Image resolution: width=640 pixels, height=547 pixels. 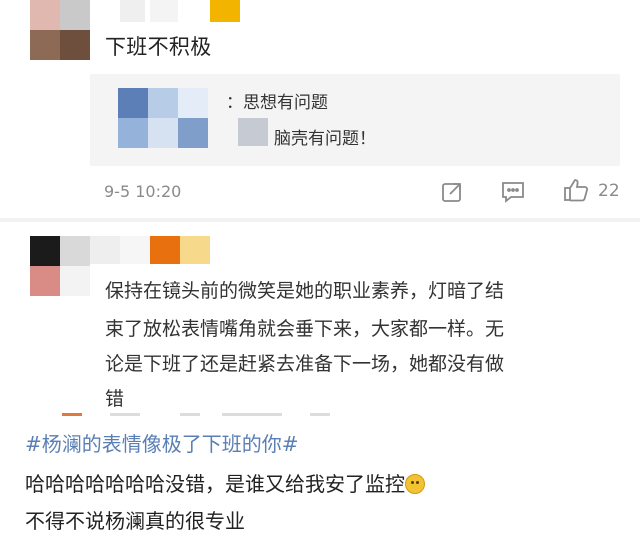 I want to click on thumbs-up-icon, so click(x=576, y=190).